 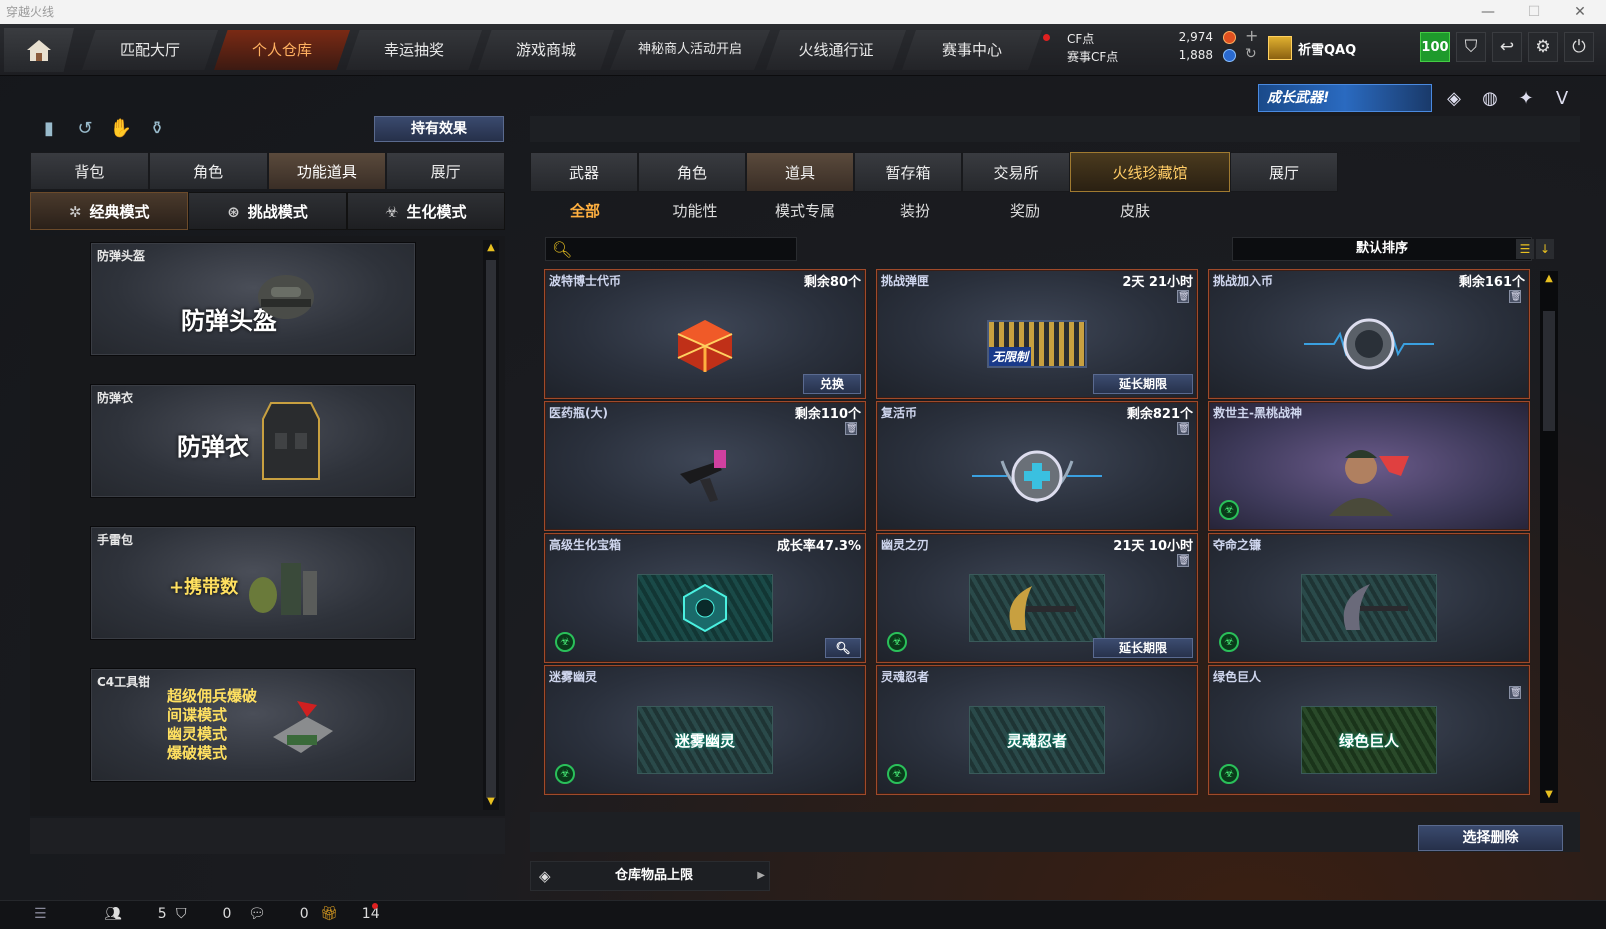 I want to click on exchange-button: 兑换, so click(x=832, y=384).